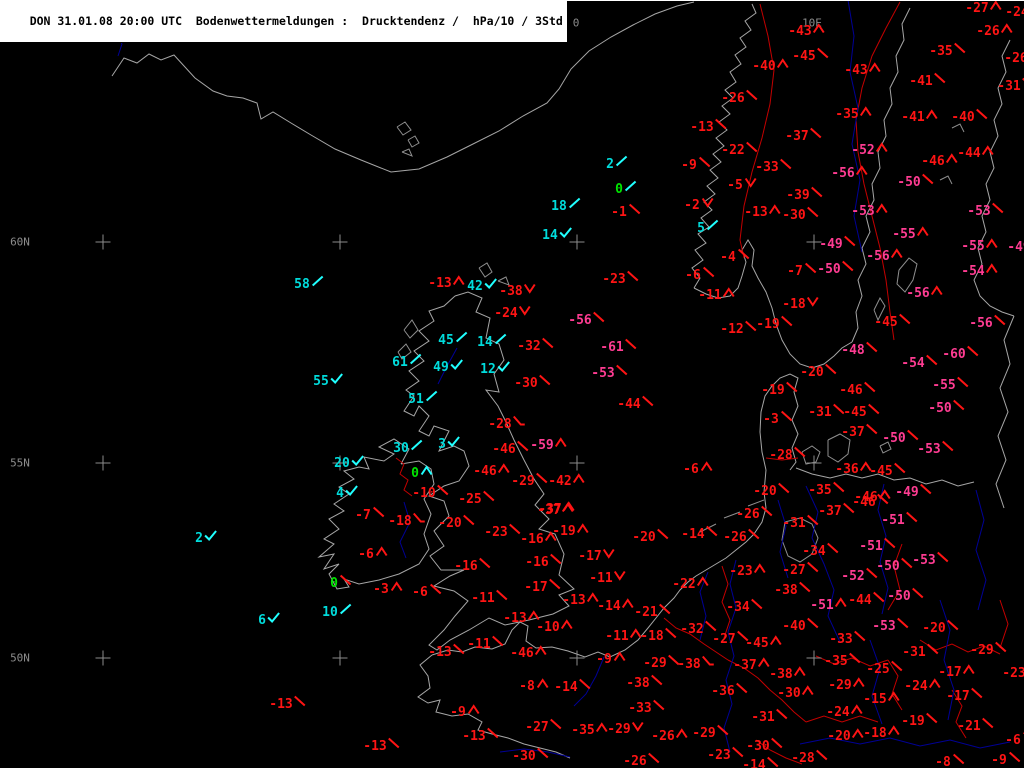 This screenshot has height=768, width=1024. I want to click on station-report: -60, so click(960, 353).